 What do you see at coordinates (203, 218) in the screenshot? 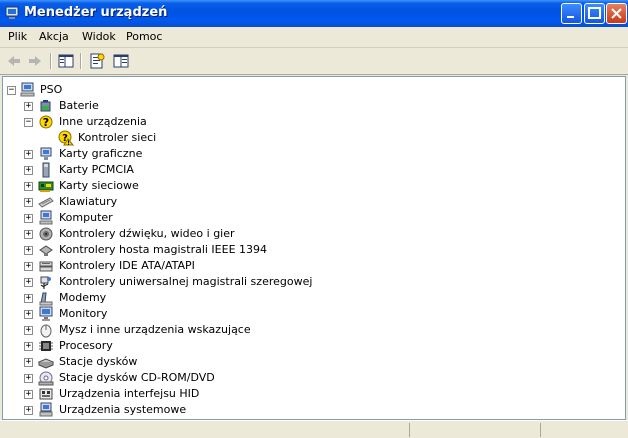
I see `tree-category-row: + Komputer` at bounding box center [203, 218].